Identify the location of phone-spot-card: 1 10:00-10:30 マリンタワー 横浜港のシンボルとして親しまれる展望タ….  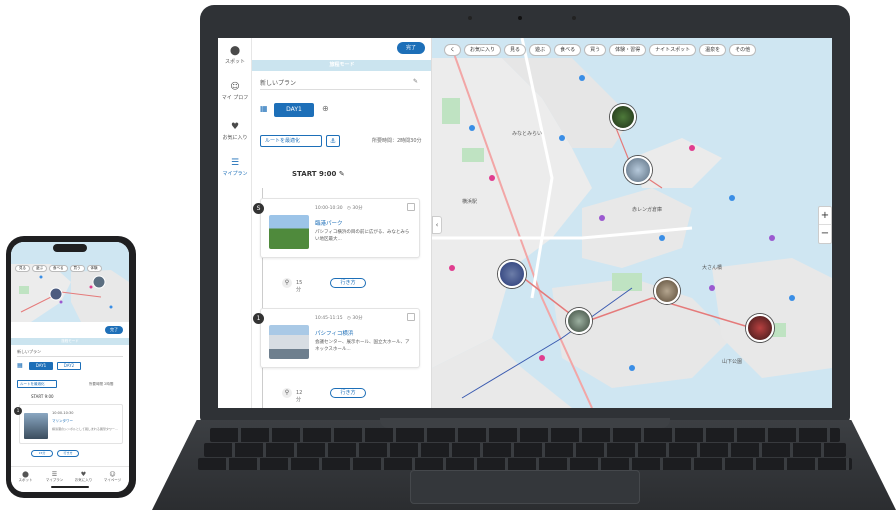
(68, 424).